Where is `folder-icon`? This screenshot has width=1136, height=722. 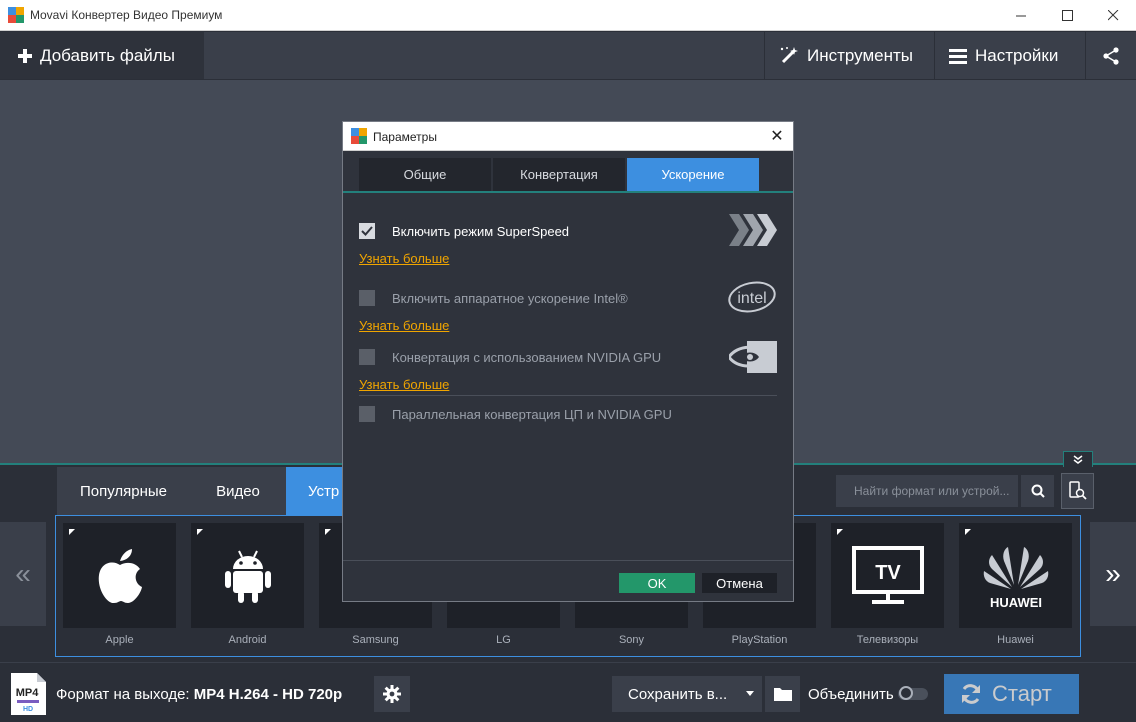
folder-icon is located at coordinates (782, 694).